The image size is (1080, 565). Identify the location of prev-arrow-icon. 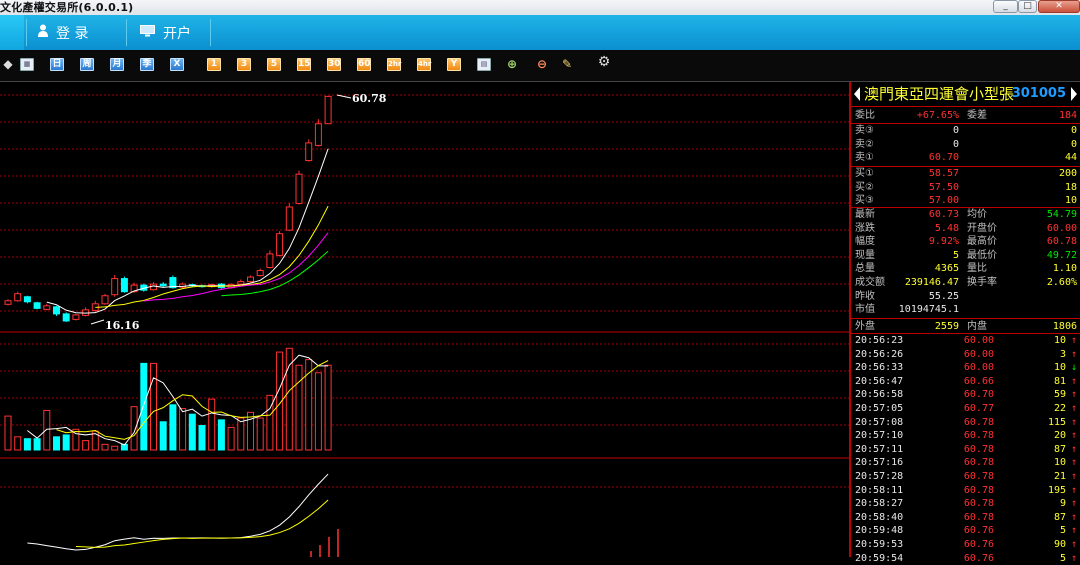
(857, 94).